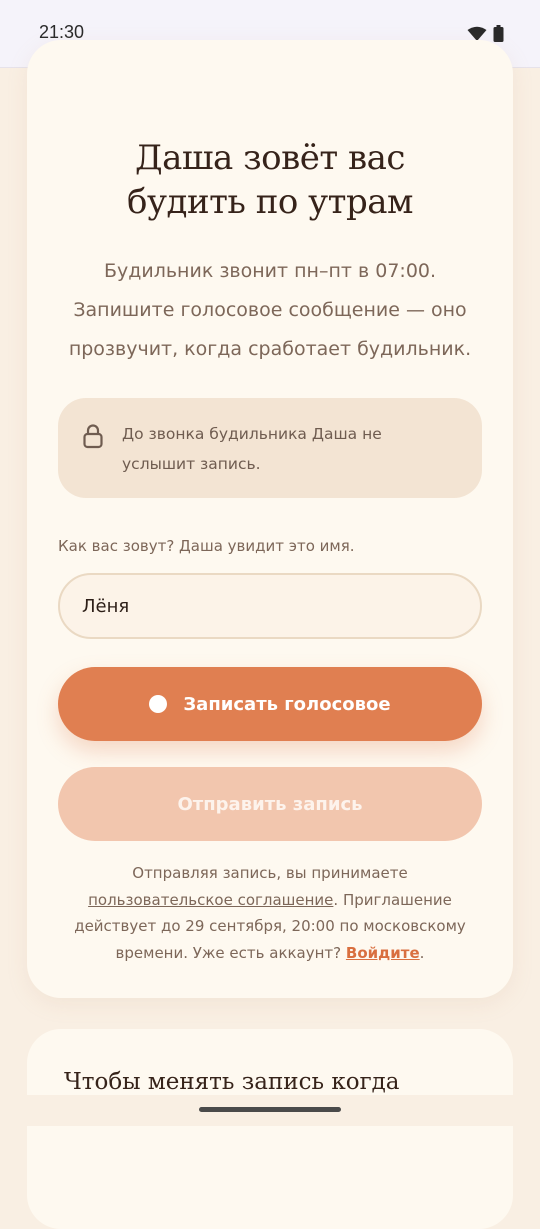 The height and width of the screenshot is (1229, 540). Describe the element at coordinates (270, 873) in the screenshot. I see `legal-prefix: Отправляя запись, вы принимаете` at that location.